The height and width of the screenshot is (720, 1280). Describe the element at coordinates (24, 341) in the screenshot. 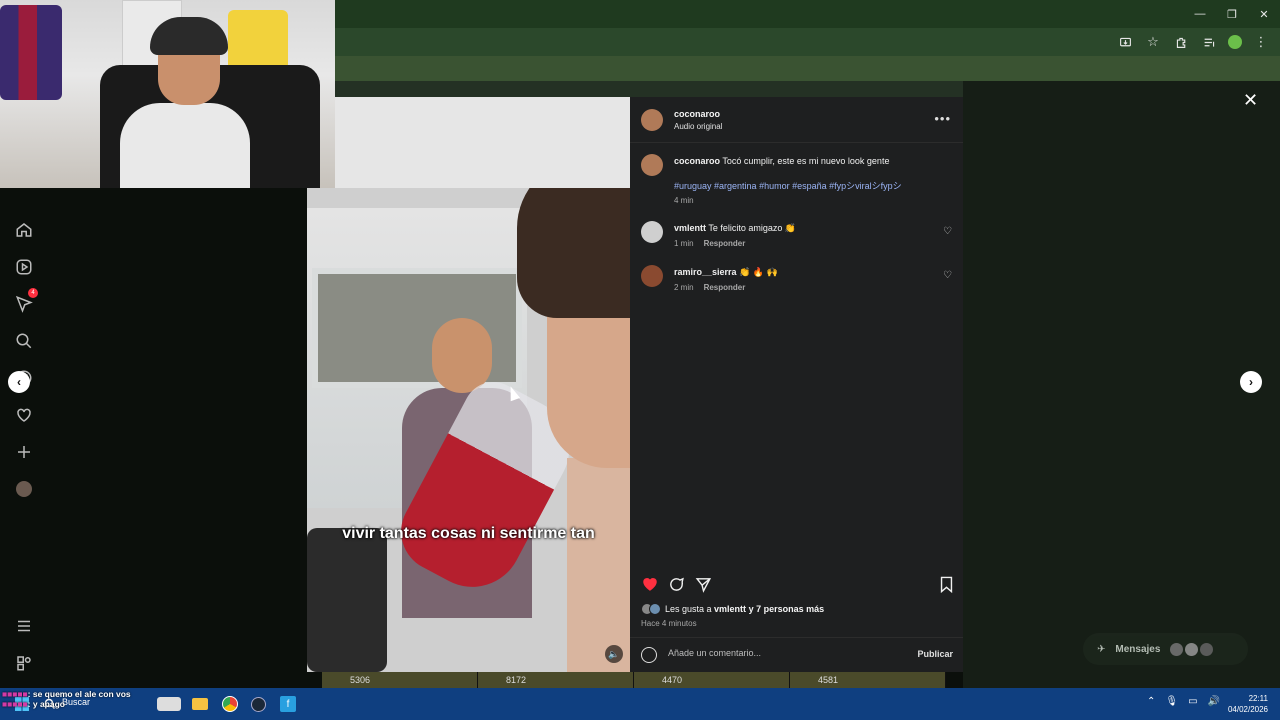

I see `search-icon` at that location.